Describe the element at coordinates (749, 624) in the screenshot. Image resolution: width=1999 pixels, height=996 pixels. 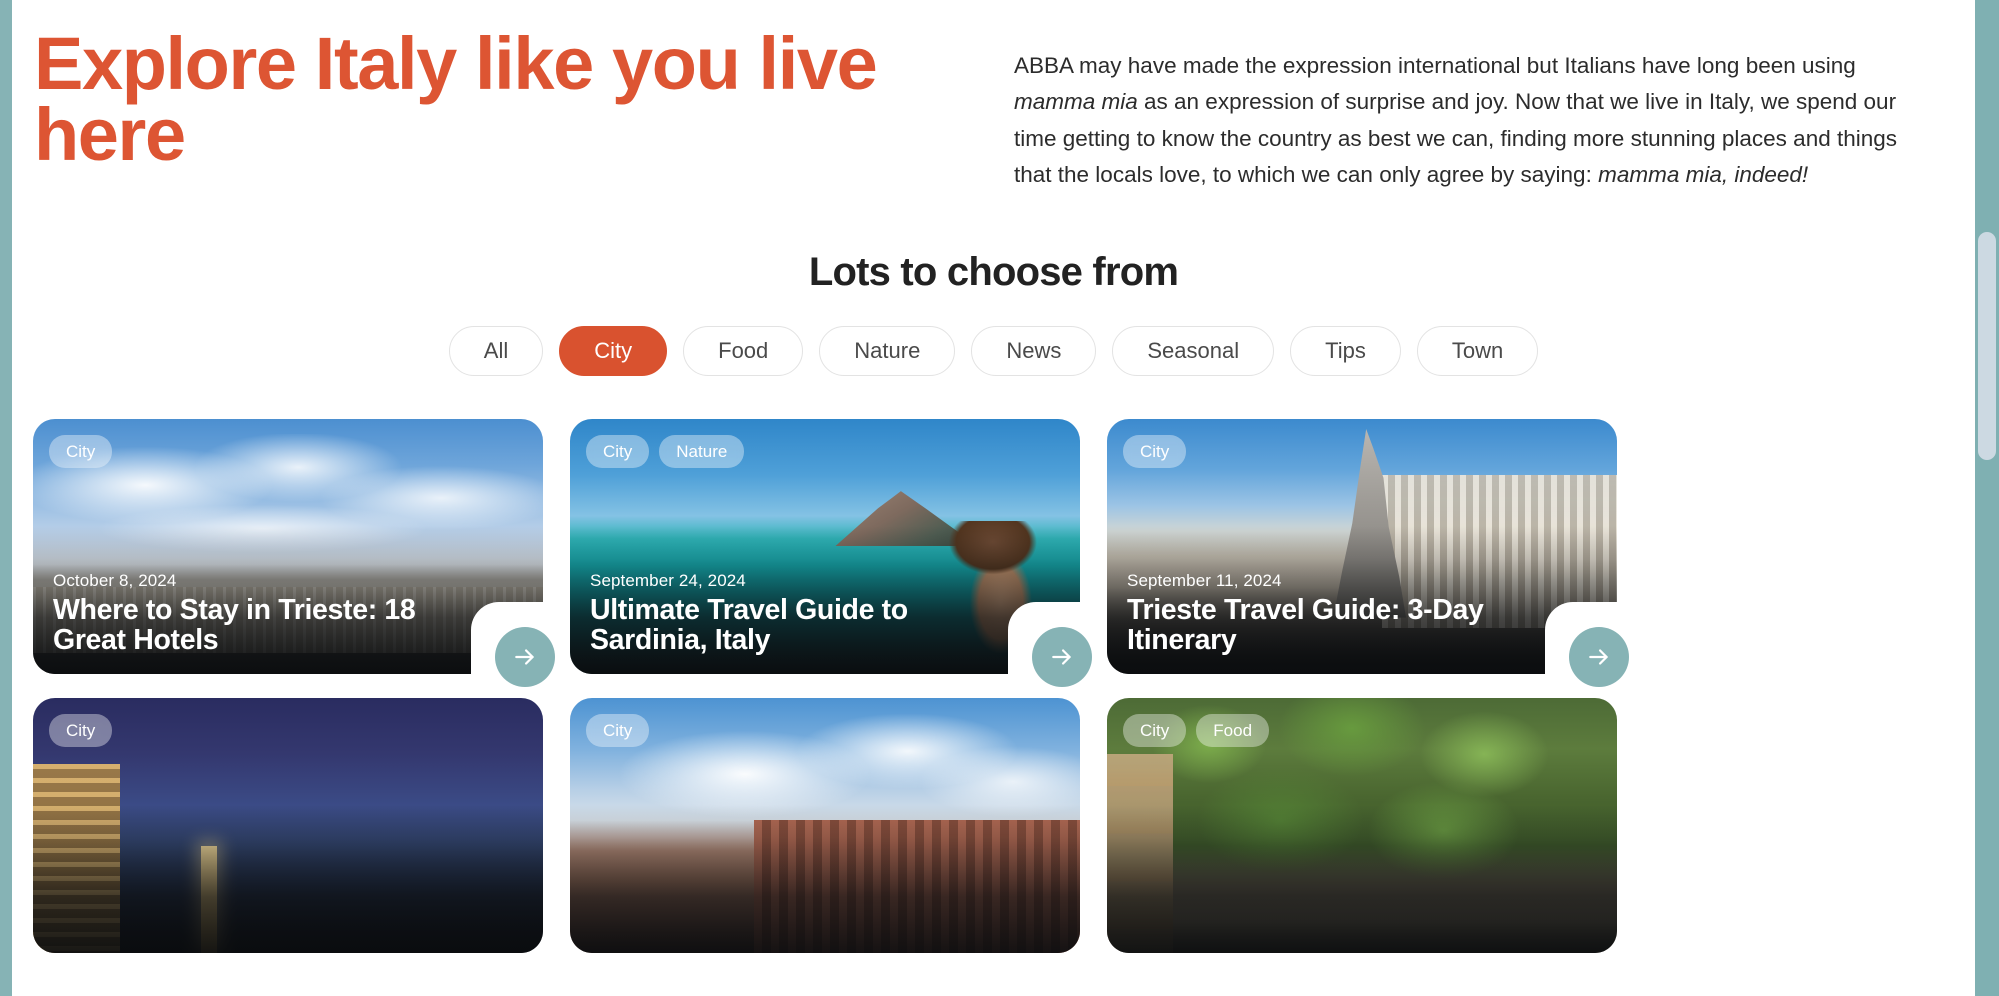
I see `article-card-title: Ultimate Travel Guide to Sardinia, Italy` at that location.